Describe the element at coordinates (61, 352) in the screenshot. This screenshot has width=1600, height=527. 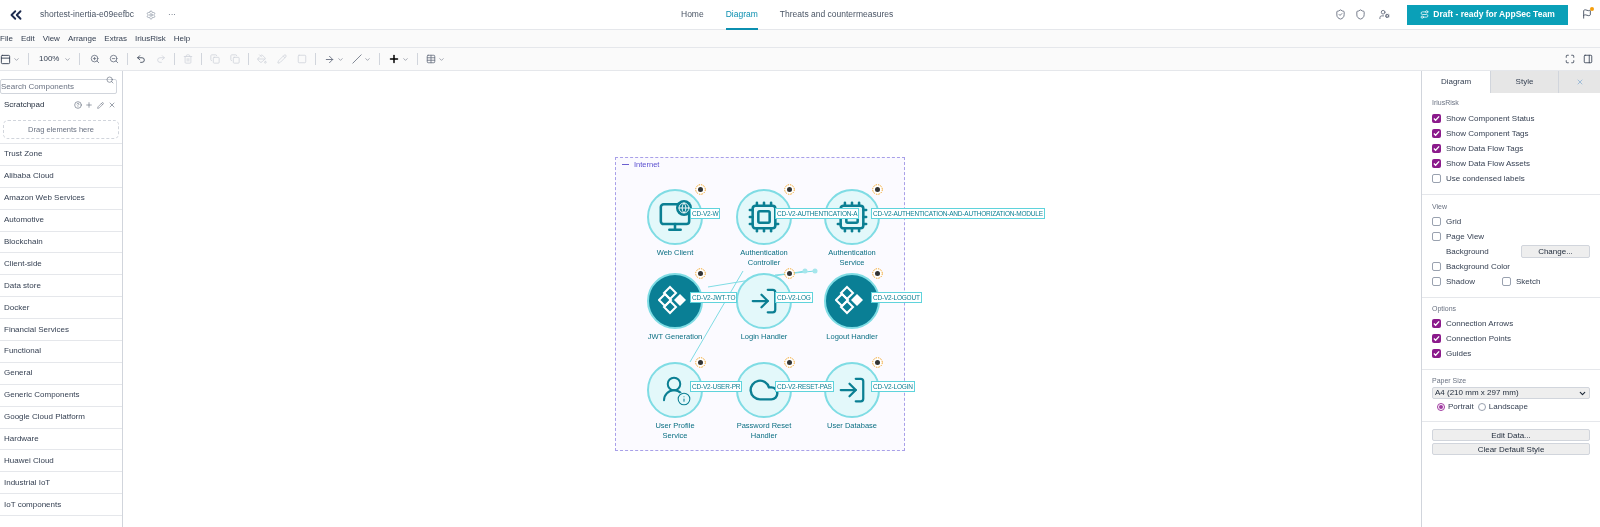
I see `category-item: Functional` at that location.